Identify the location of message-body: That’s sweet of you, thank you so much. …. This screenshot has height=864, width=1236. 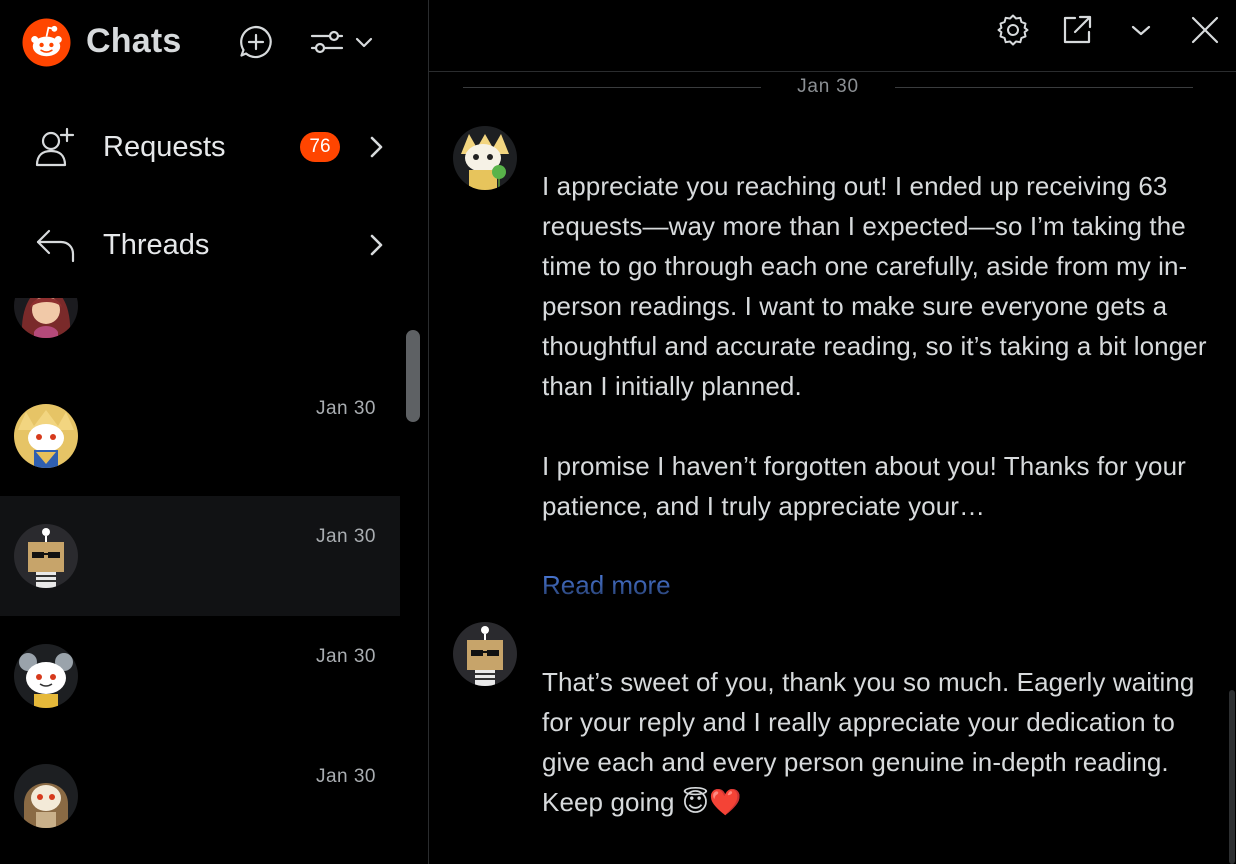
(877, 742).